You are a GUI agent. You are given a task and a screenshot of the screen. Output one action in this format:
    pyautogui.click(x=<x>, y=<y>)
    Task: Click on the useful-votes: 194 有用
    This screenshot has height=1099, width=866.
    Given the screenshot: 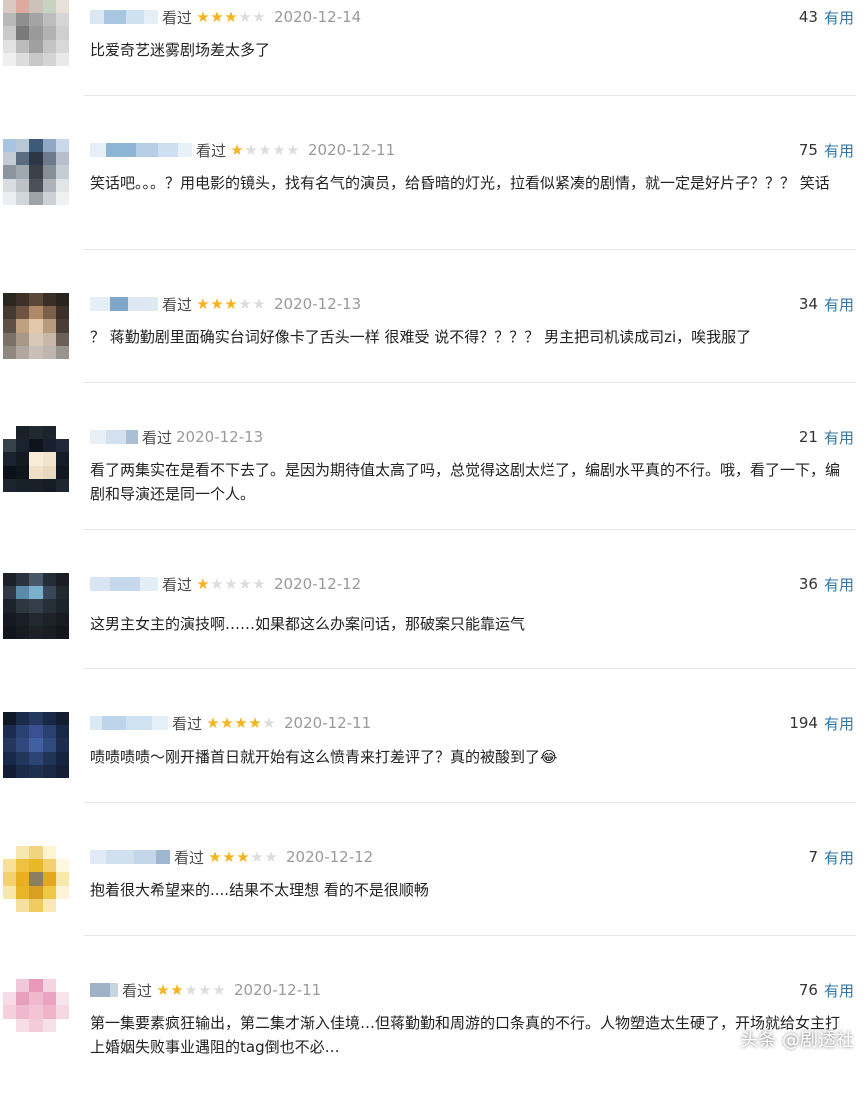 What is the action you would take?
    pyautogui.click(x=821, y=723)
    